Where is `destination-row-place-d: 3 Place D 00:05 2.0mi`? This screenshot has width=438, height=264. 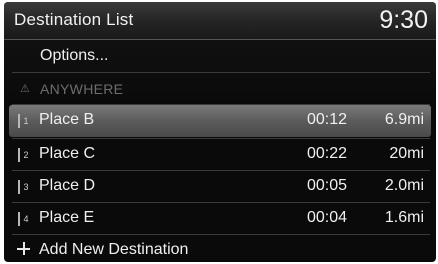
destination-row-place-d: 3 Place D 00:05 2.0mi is located at coordinates (220, 187).